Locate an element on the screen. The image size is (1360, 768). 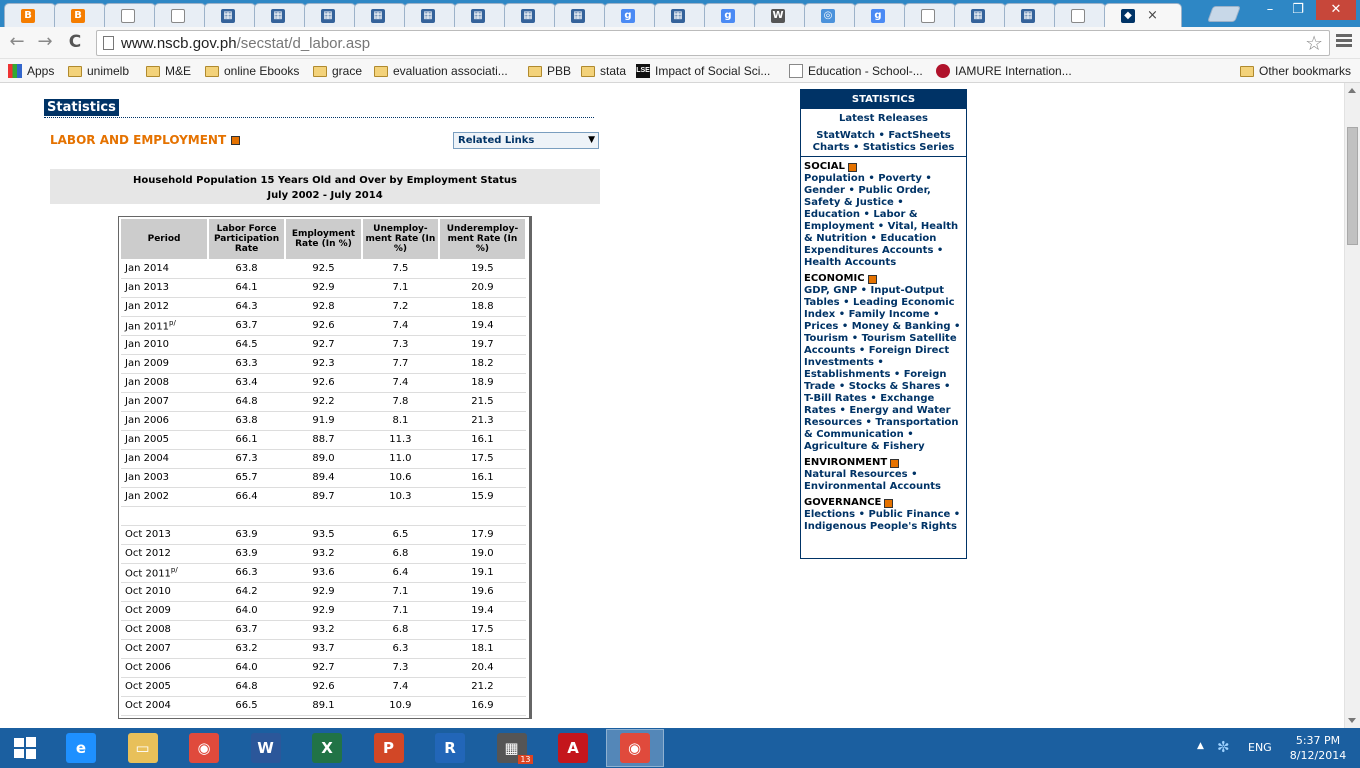
bookmark-folder: PBB is located at coordinates (549, 71).